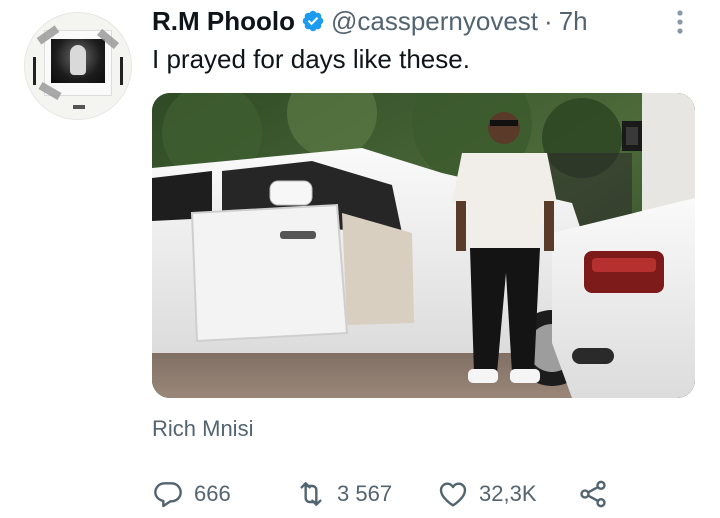 Image resolution: width=720 pixels, height=518 pixels. I want to click on avatar-figure, so click(78, 60).